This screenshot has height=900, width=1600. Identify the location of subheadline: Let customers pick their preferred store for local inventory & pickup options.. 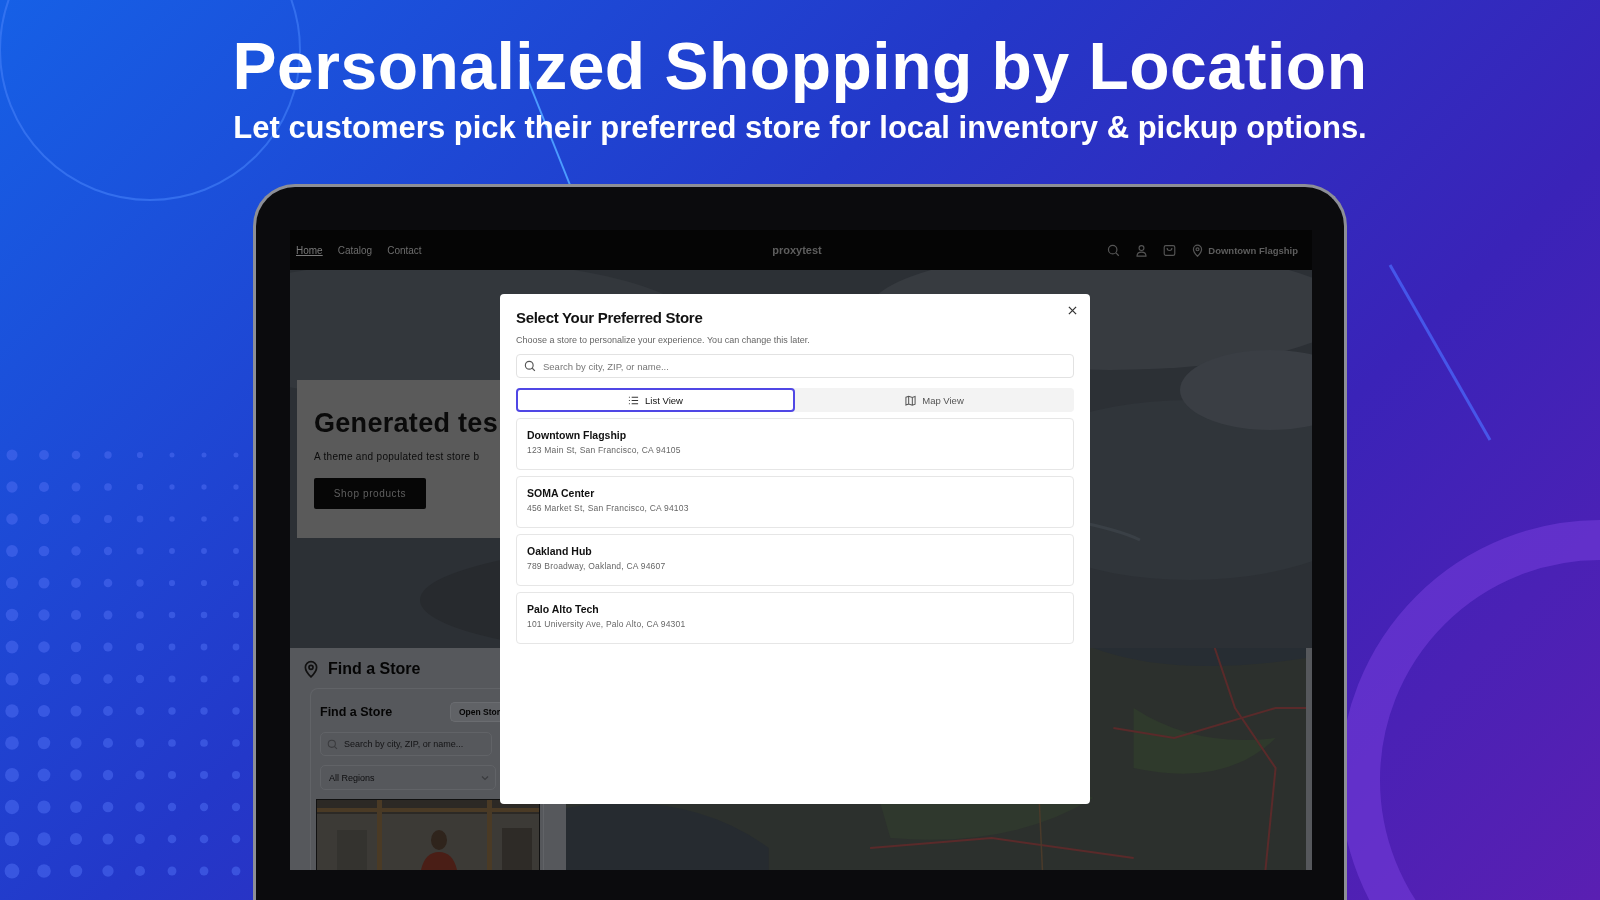
(800, 128).